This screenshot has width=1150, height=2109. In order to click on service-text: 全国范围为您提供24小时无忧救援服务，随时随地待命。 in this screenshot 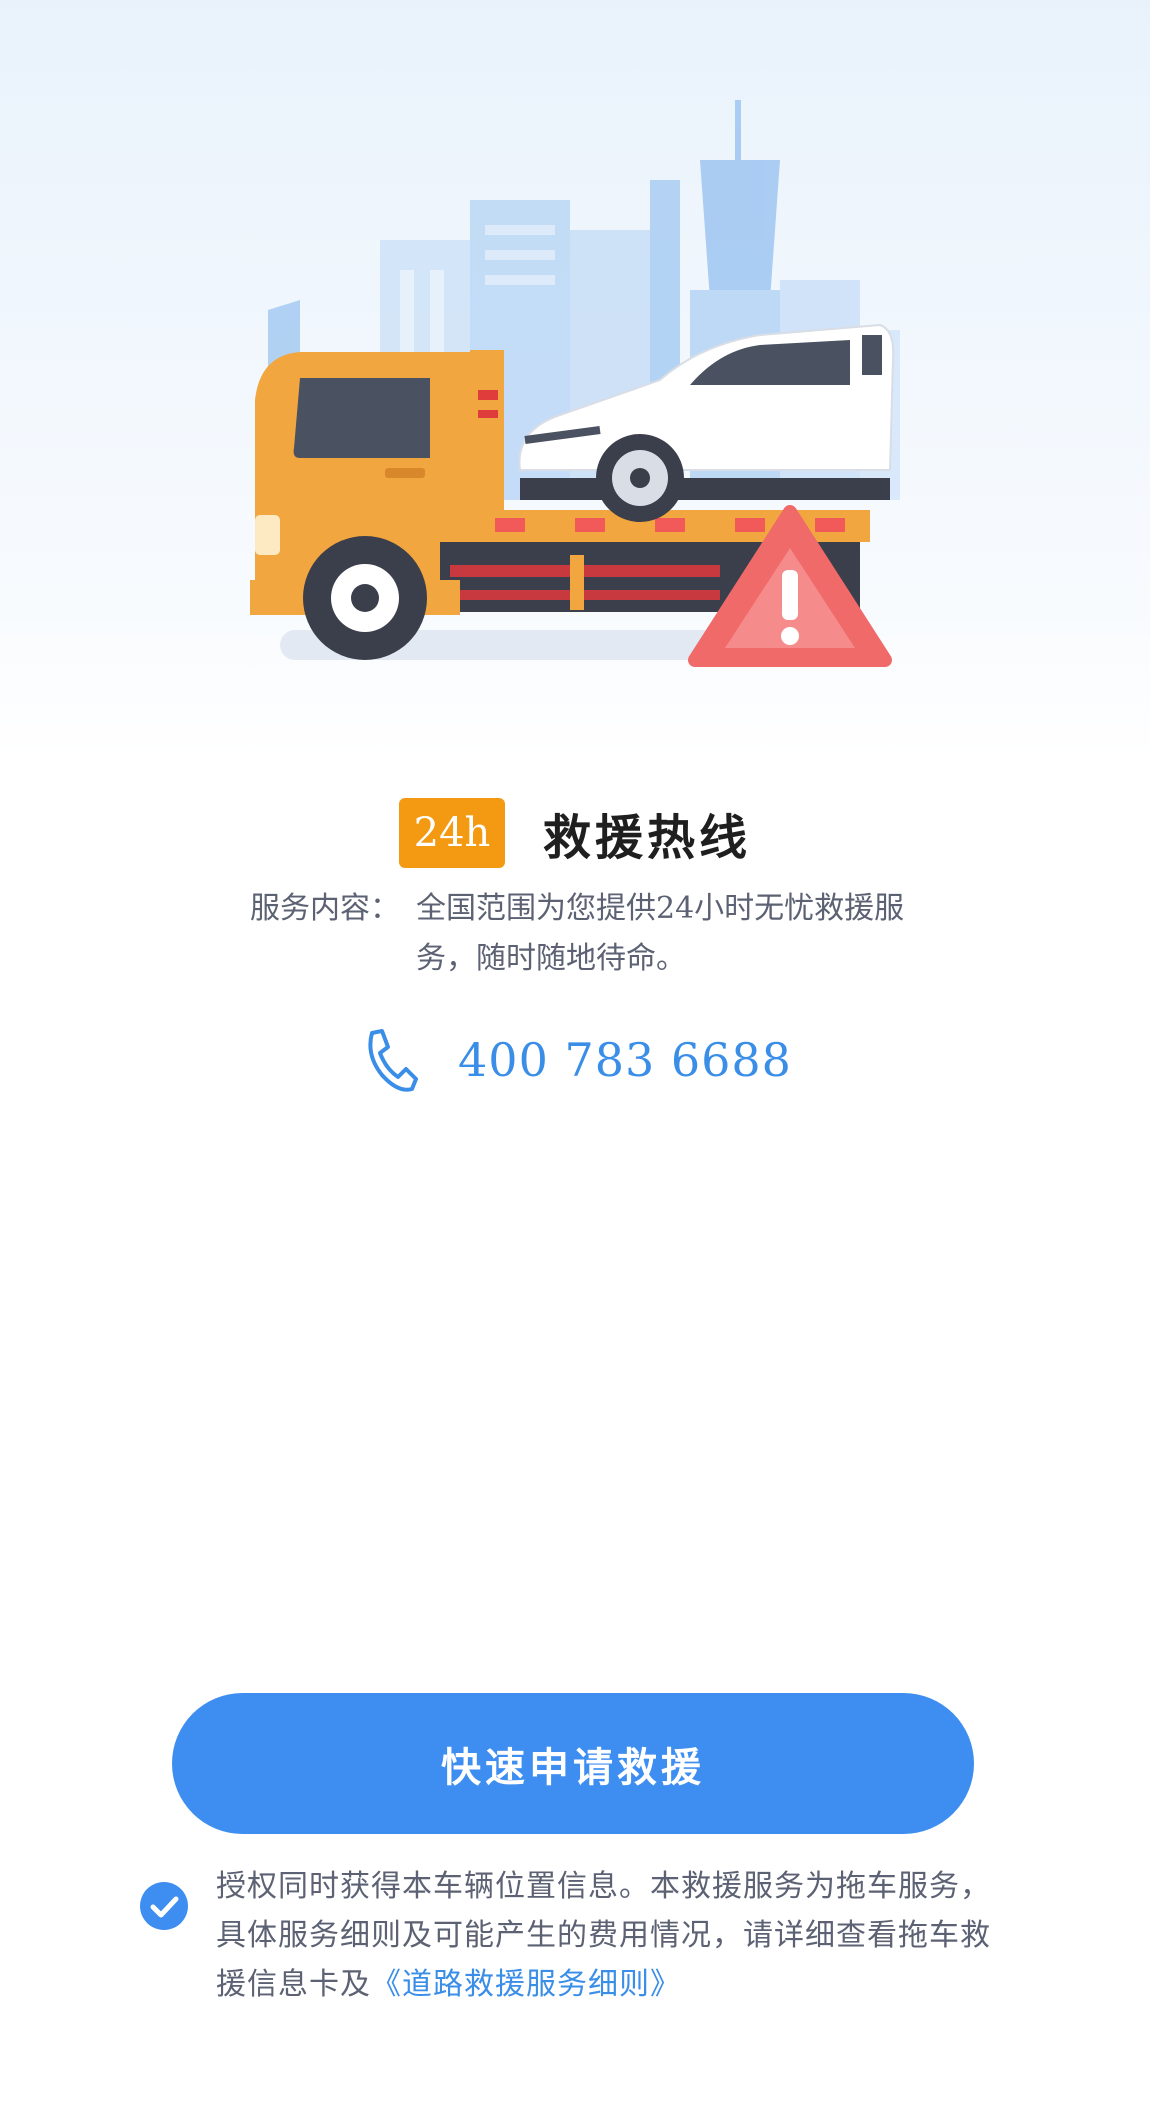, I will do `click(660, 933)`.